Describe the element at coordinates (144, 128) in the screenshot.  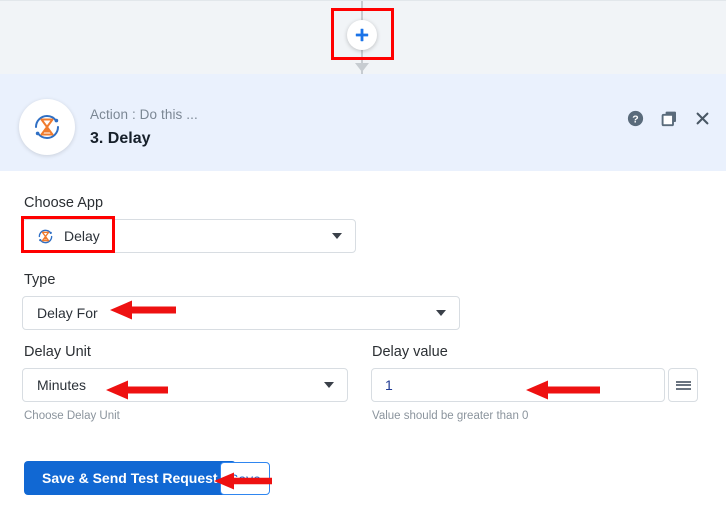
I see `action-header-text: Action : Do this ... 3. Delay` at that location.